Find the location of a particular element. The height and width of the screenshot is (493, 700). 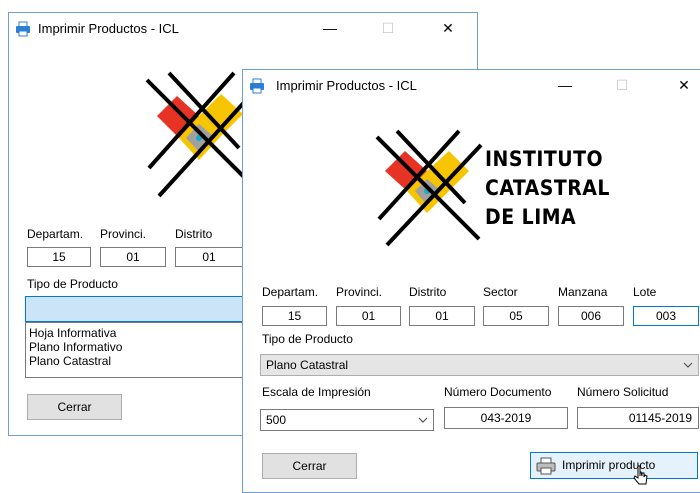

back-cerrar-button: Cerrar is located at coordinates (74, 407).